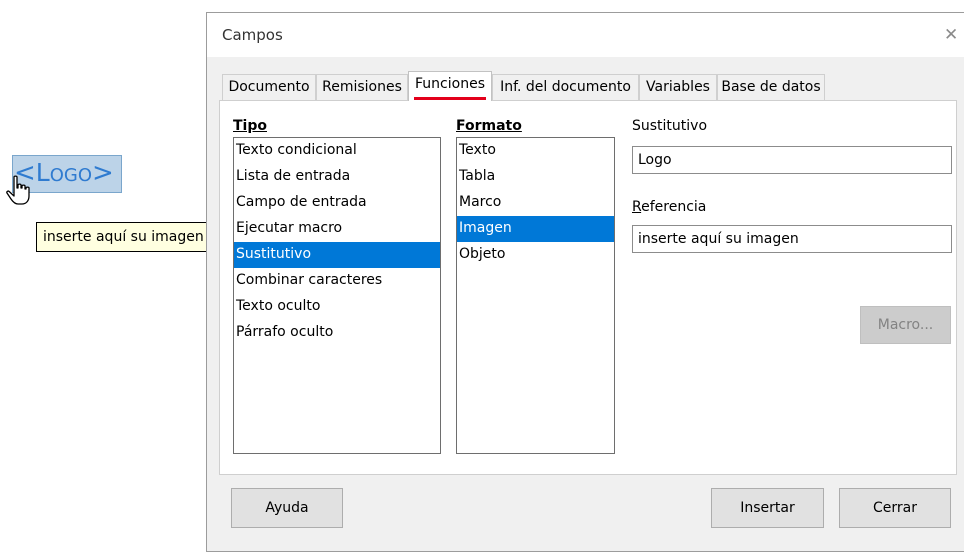 The width and height of the screenshot is (964, 552). Describe the element at coordinates (71, 175) in the screenshot. I see `placeholder-rest: OGO` at that location.